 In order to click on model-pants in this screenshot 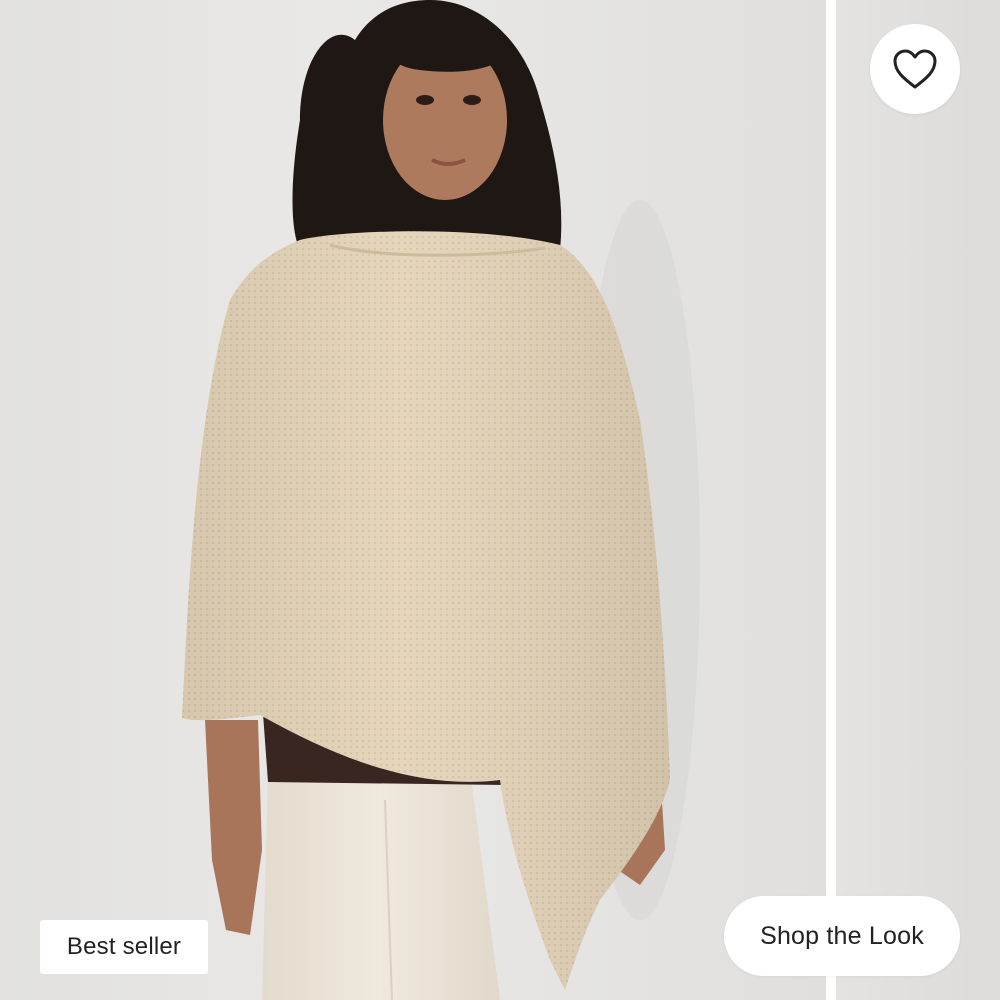, I will do `click(381, 885)`.